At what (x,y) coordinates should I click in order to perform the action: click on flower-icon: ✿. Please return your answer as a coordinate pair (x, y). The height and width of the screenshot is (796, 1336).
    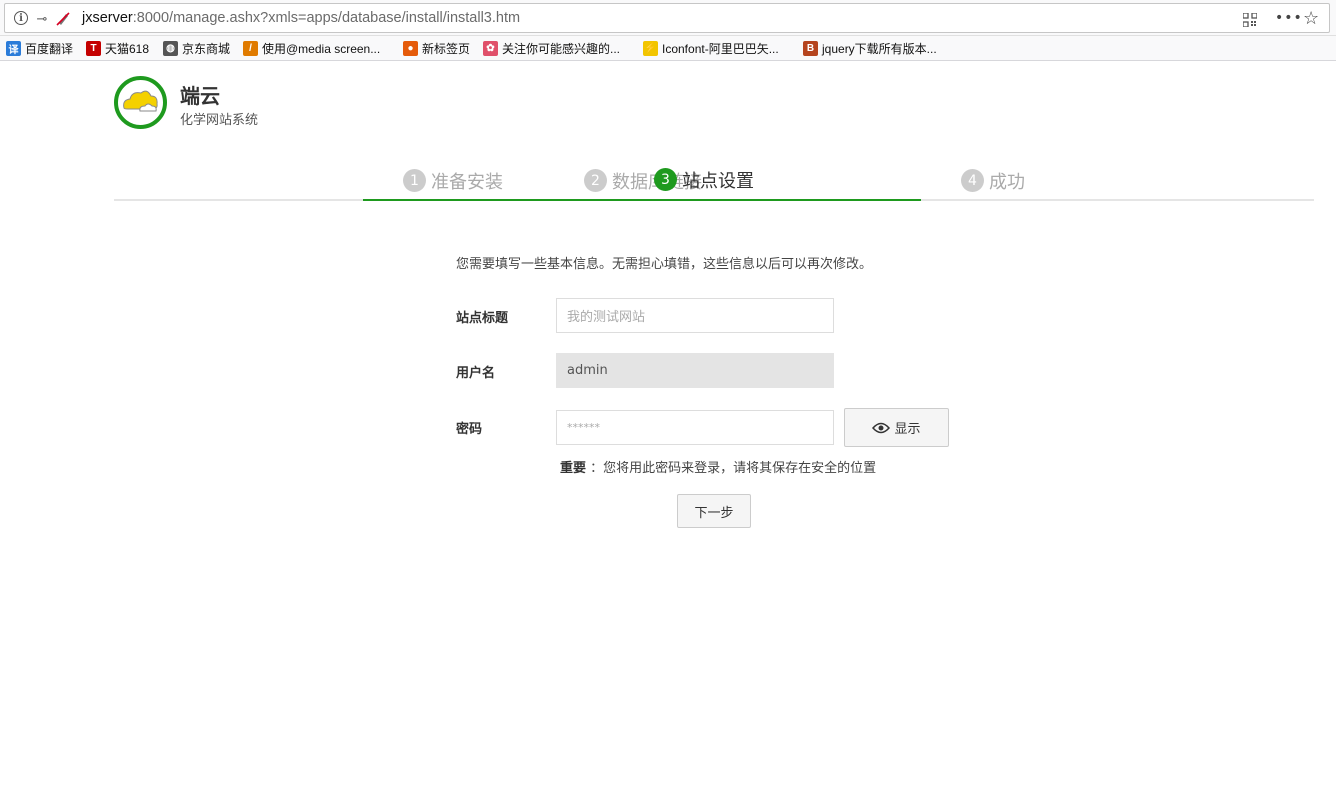
    Looking at the image, I should click on (490, 48).